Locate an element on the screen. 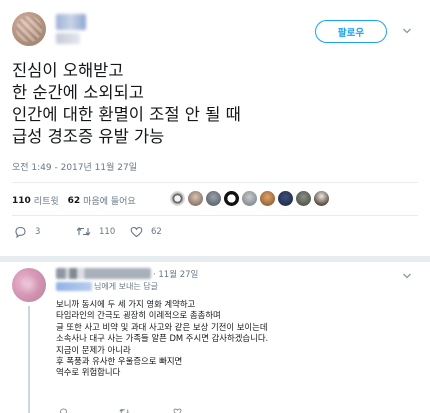 This screenshot has width=430, height=413. tweet-stats: 110 리트윗 62 마음에 들어요 is located at coordinates (74, 201).